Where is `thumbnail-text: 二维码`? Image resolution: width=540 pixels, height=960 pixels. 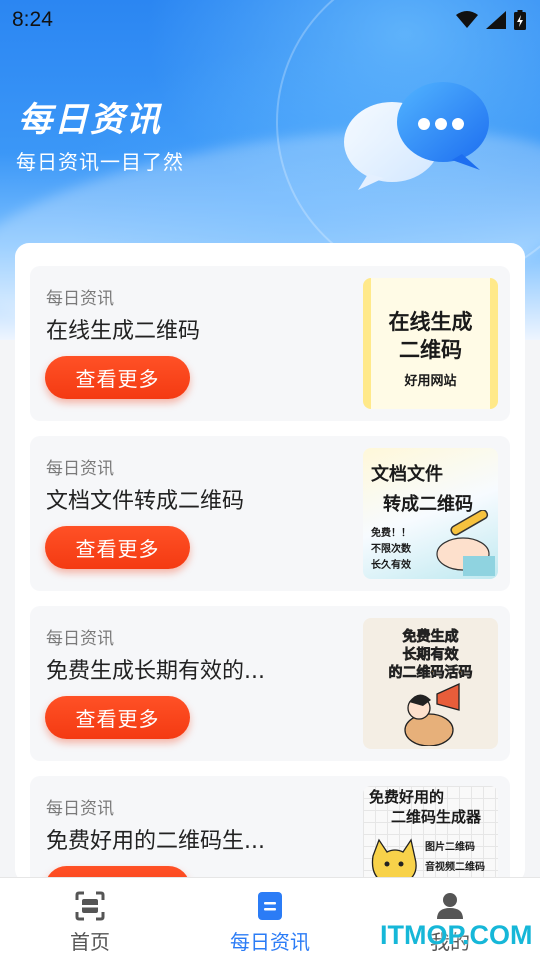
thumbnail-text: 二维码 is located at coordinates (430, 350).